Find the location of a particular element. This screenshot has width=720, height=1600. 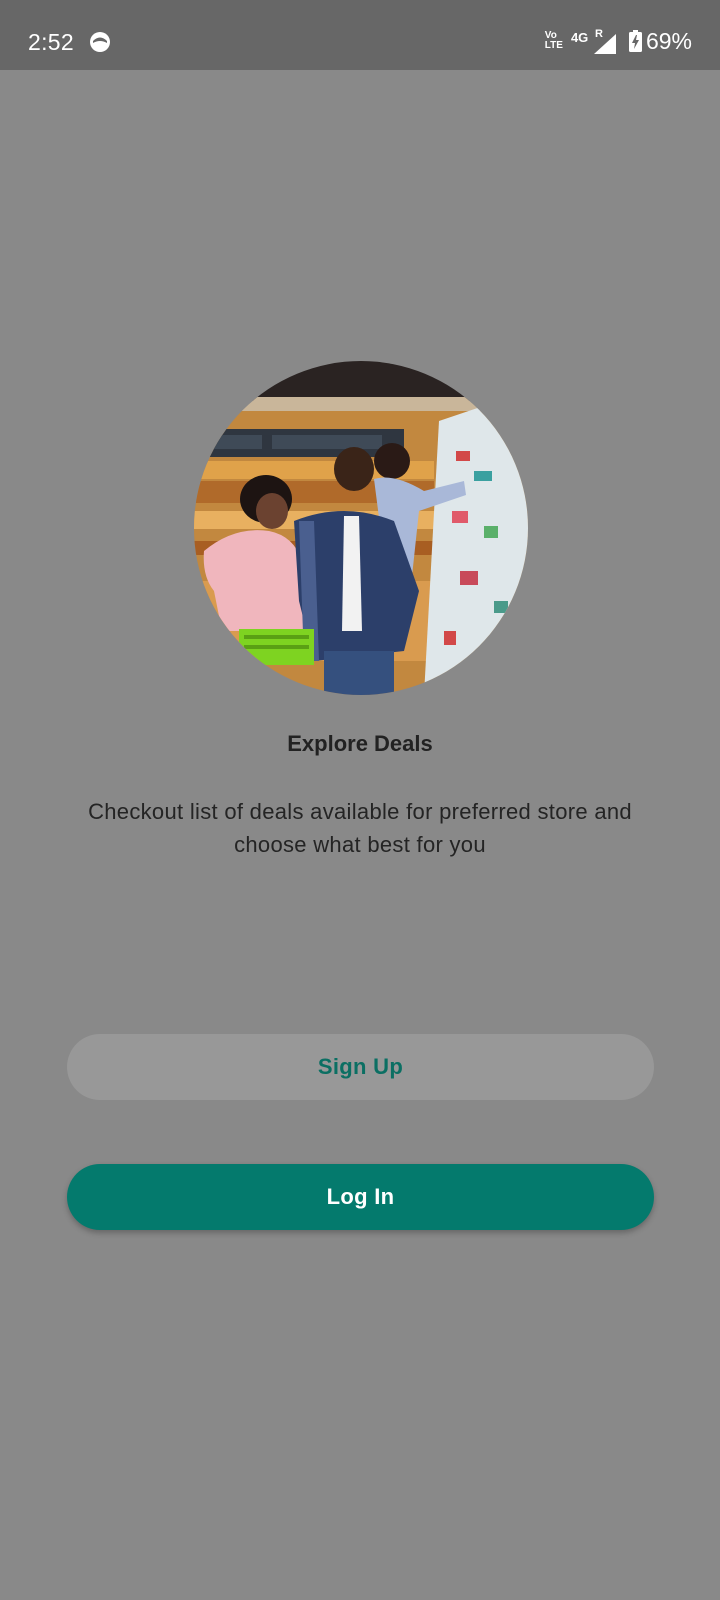

status-time: 2:52 is located at coordinates (51, 42).